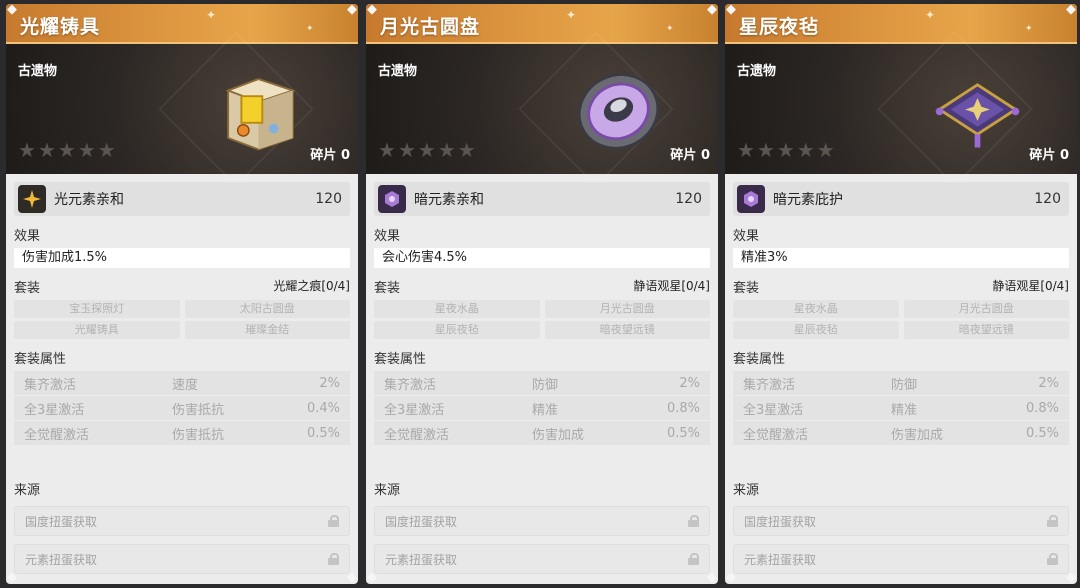 The width and height of the screenshot is (1080, 588). Describe the element at coordinates (267, 309) in the screenshot. I see `set-piece: 太阳古圆盘` at that location.